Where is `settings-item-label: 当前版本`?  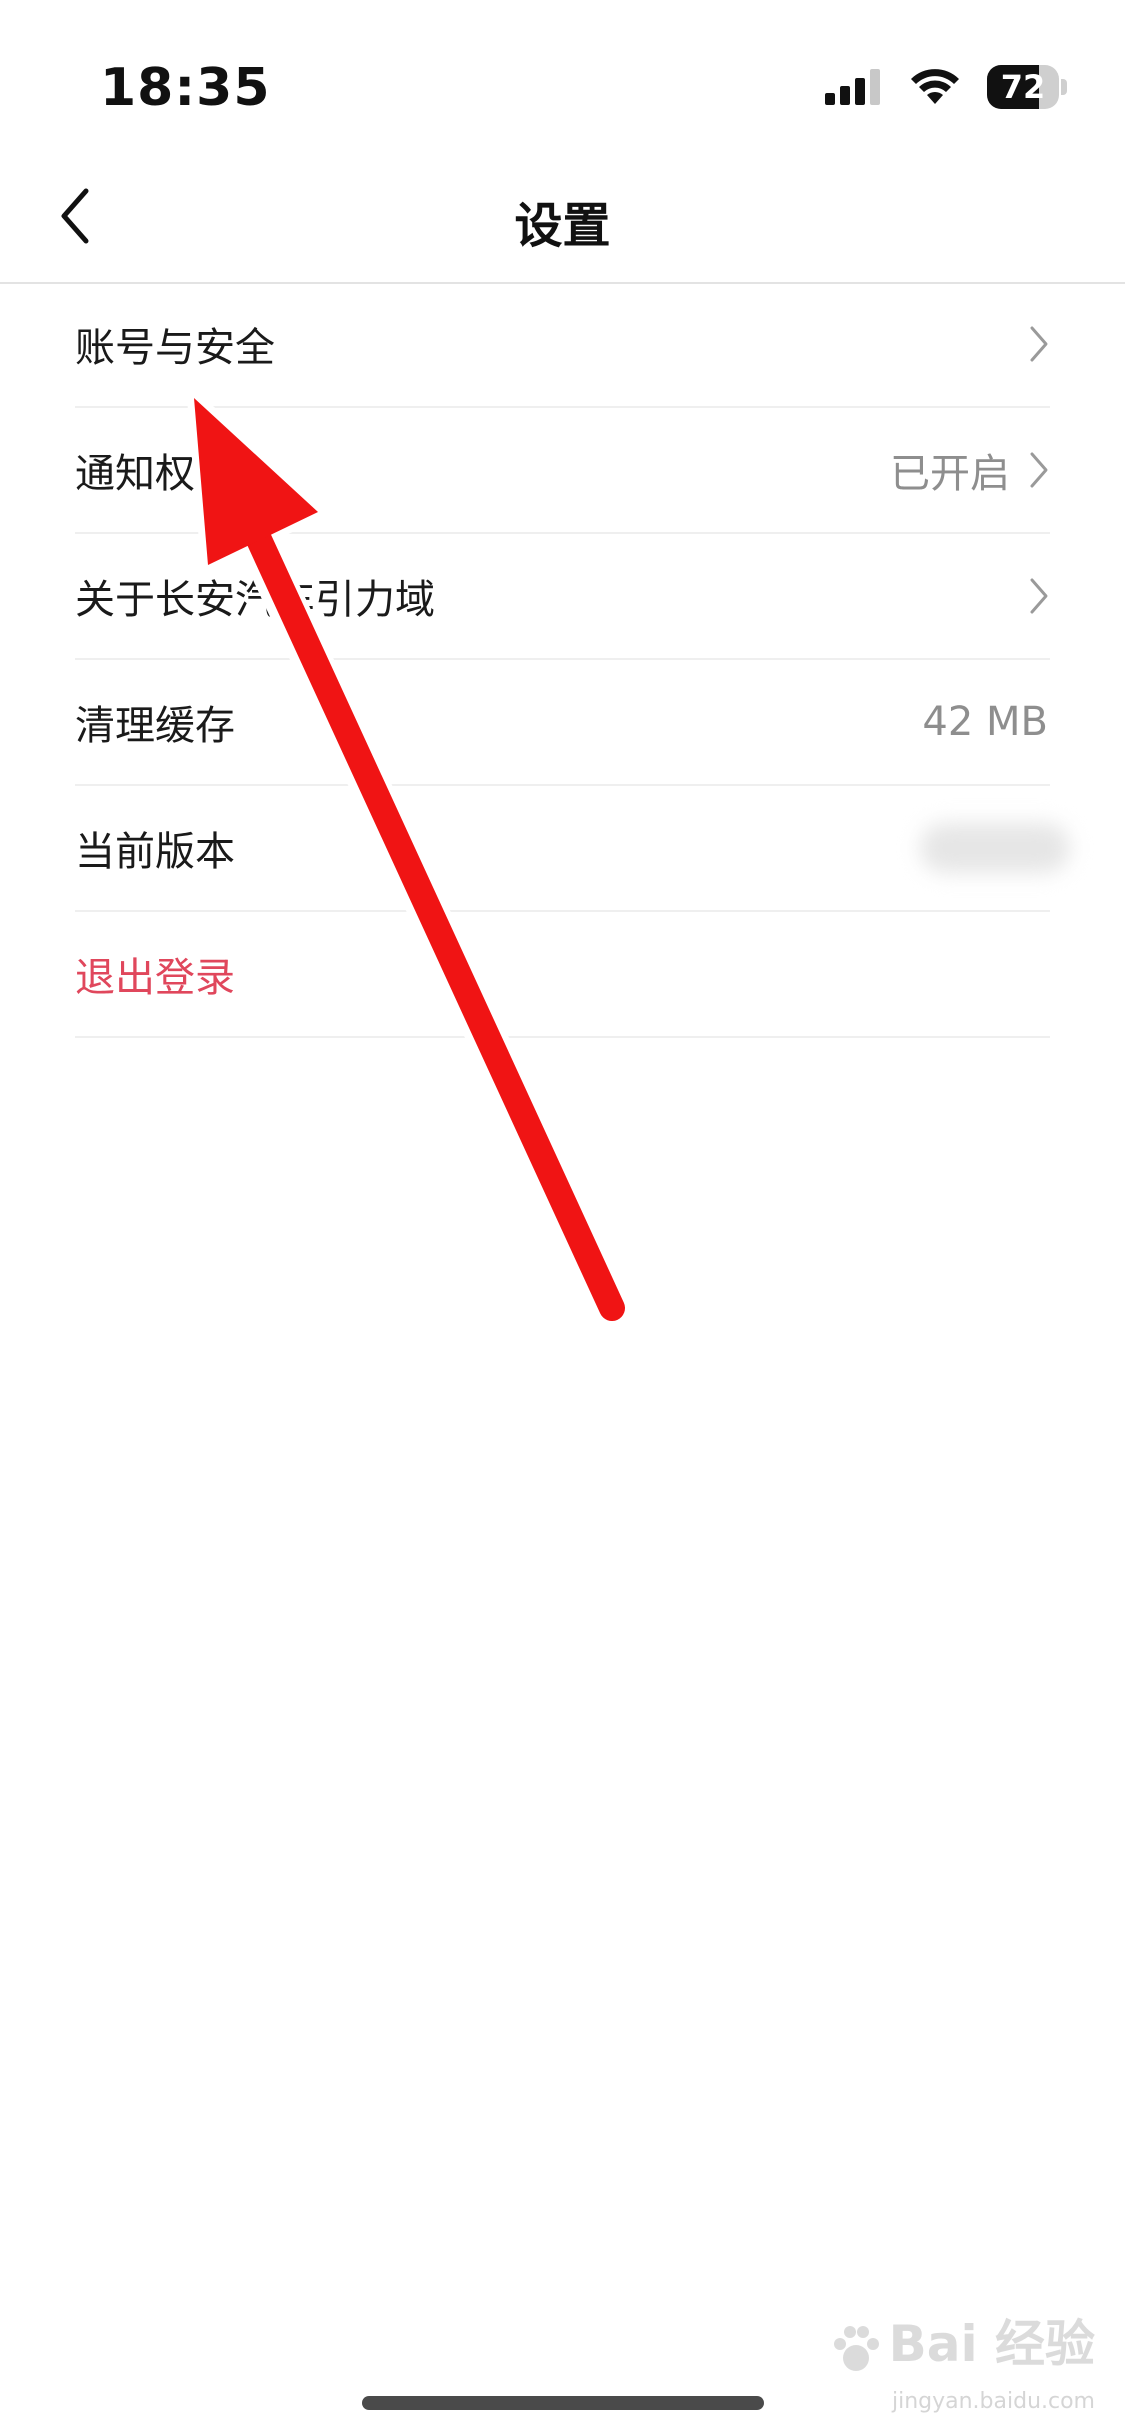 settings-item-label: 当前版本 is located at coordinates (155, 852).